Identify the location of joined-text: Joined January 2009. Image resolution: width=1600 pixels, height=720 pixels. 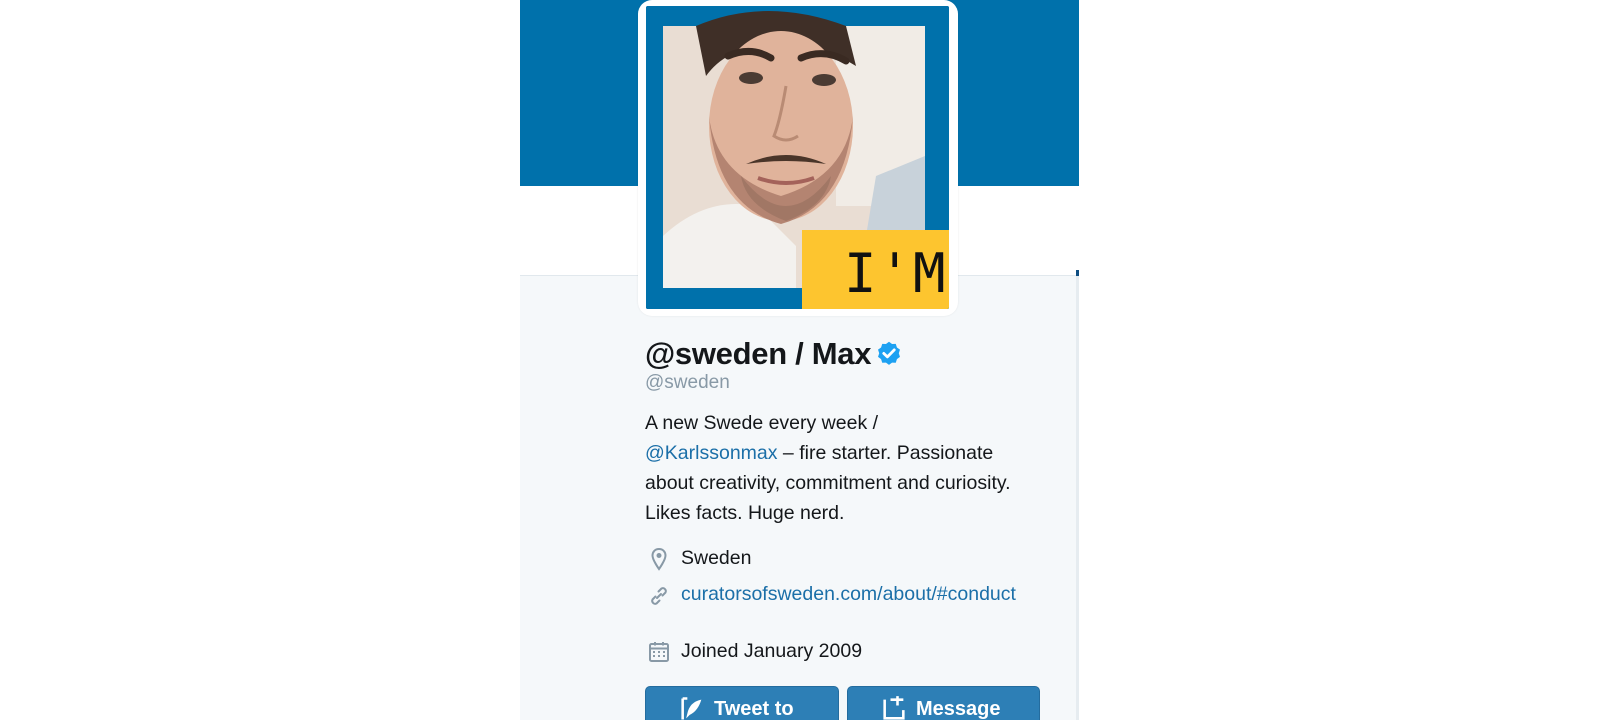
(772, 651).